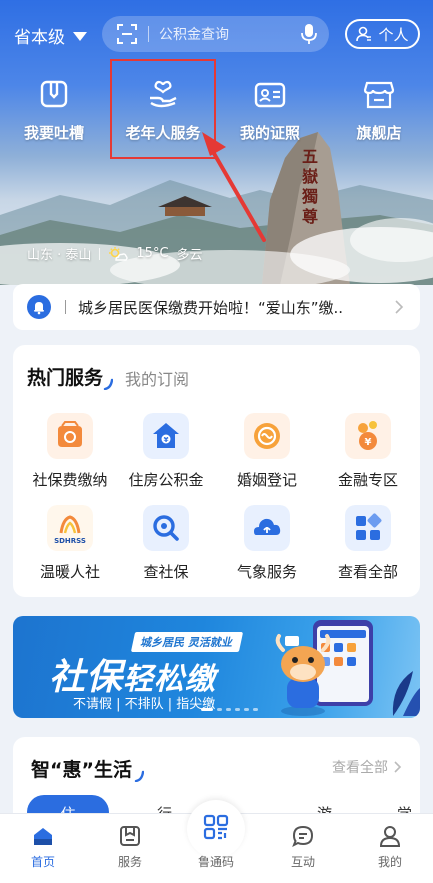 The image size is (433, 883). I want to click on promo-banner: 城乡居民 灵活就业 社保轻松缴 不请假 | 不排队 | 指尖缴, so click(216, 667).